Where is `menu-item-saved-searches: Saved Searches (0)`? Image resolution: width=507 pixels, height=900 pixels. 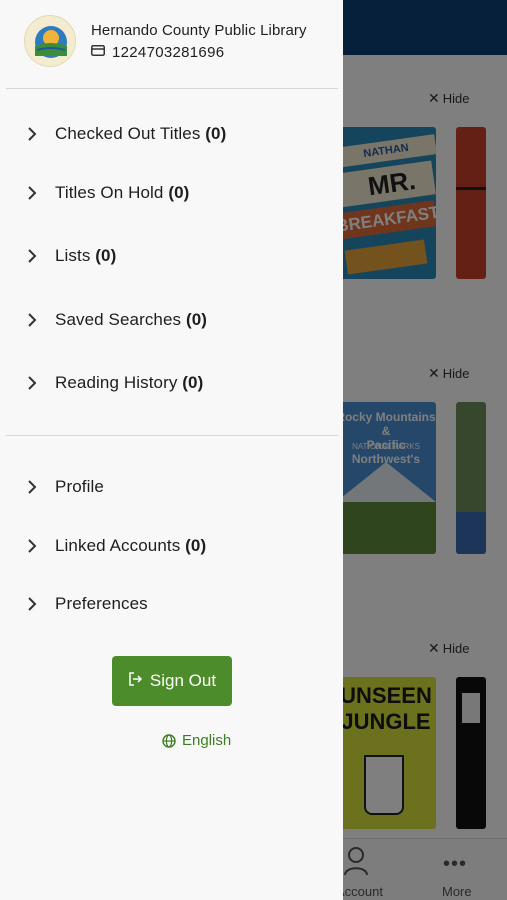 menu-item-saved-searches: Saved Searches (0) is located at coordinates (171, 320).